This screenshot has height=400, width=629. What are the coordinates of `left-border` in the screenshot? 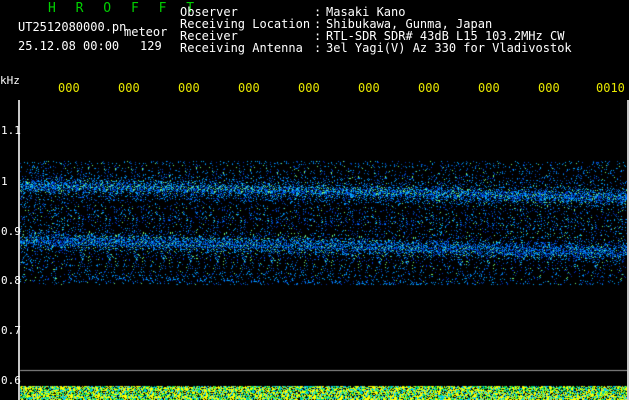 It's located at (19, 250).